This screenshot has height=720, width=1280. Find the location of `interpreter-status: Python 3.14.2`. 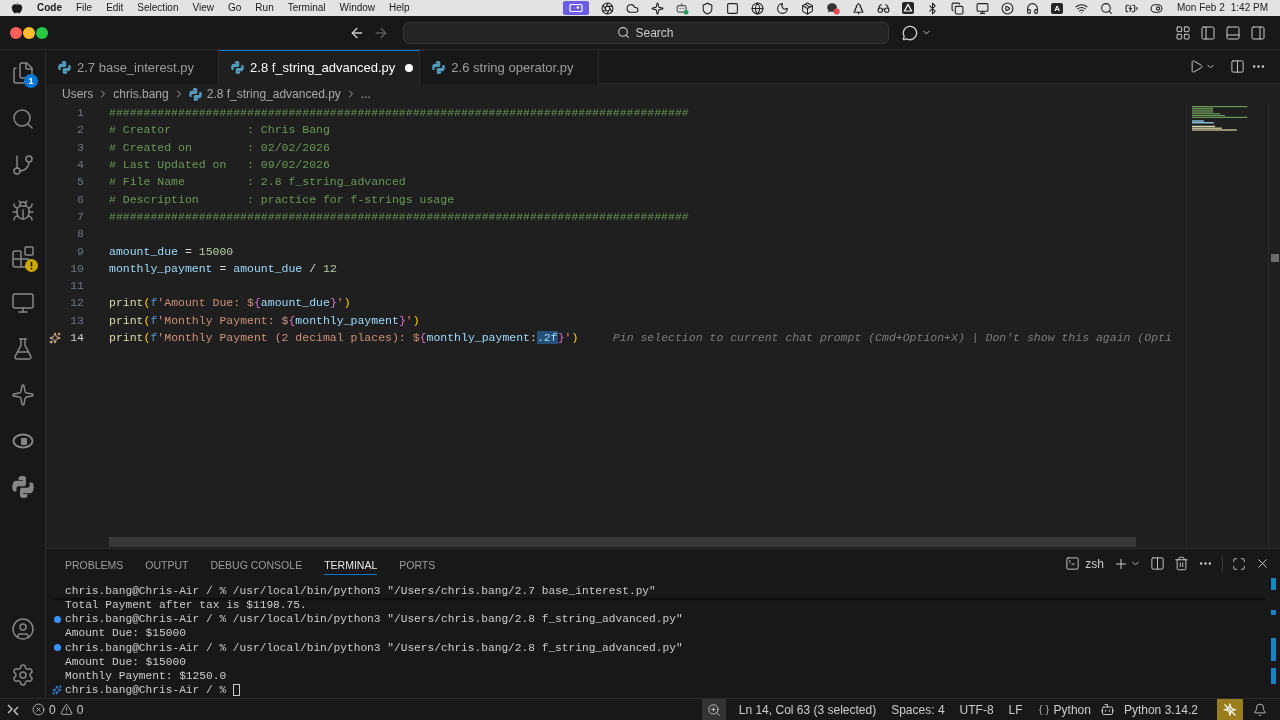

interpreter-status: Python 3.14.2 is located at coordinates (1160, 709).